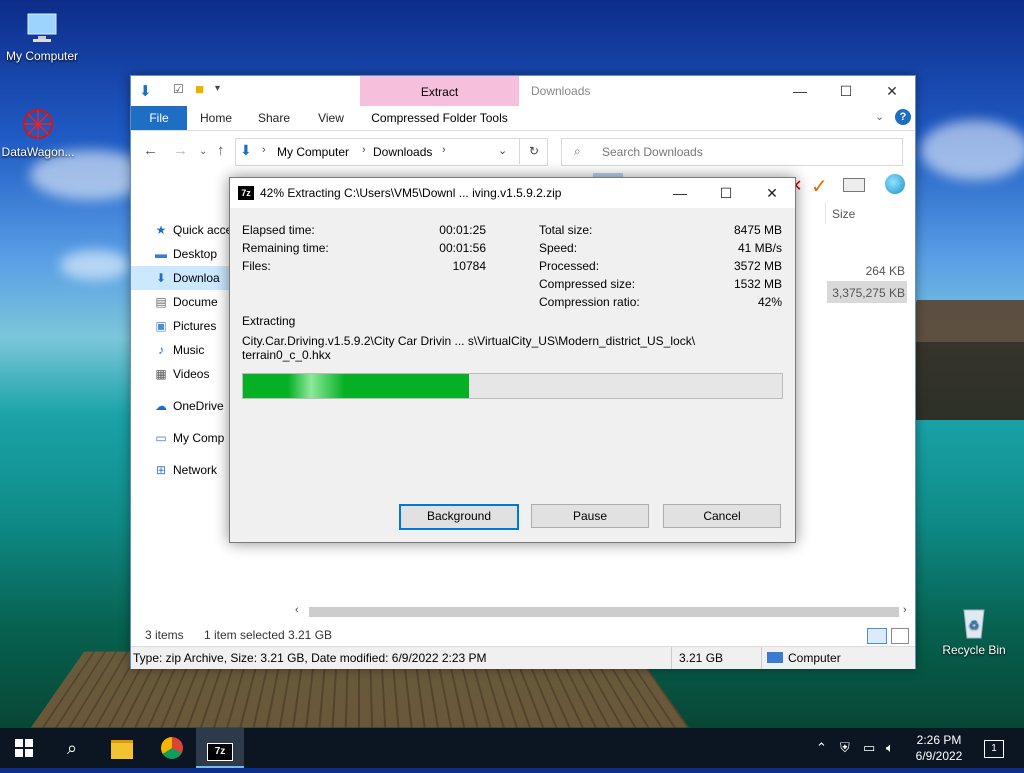 This screenshot has width=1024, height=773. I want to click on ribbon-expand-icon: ⌄, so click(879, 116).